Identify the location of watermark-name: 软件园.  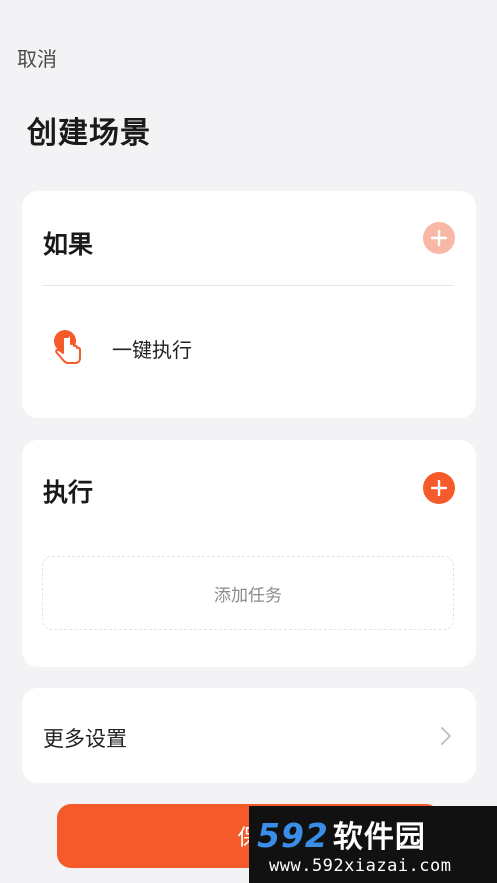
(379, 837).